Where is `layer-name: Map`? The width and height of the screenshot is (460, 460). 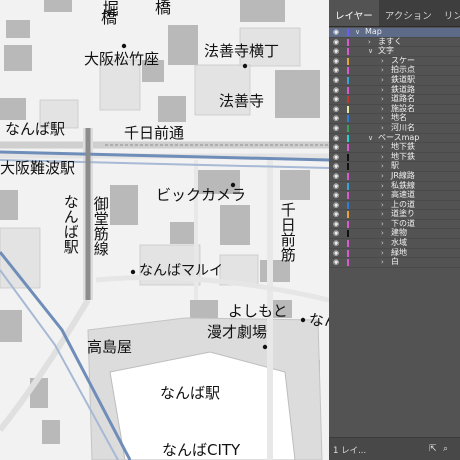 layer-name: Map is located at coordinates (373, 31).